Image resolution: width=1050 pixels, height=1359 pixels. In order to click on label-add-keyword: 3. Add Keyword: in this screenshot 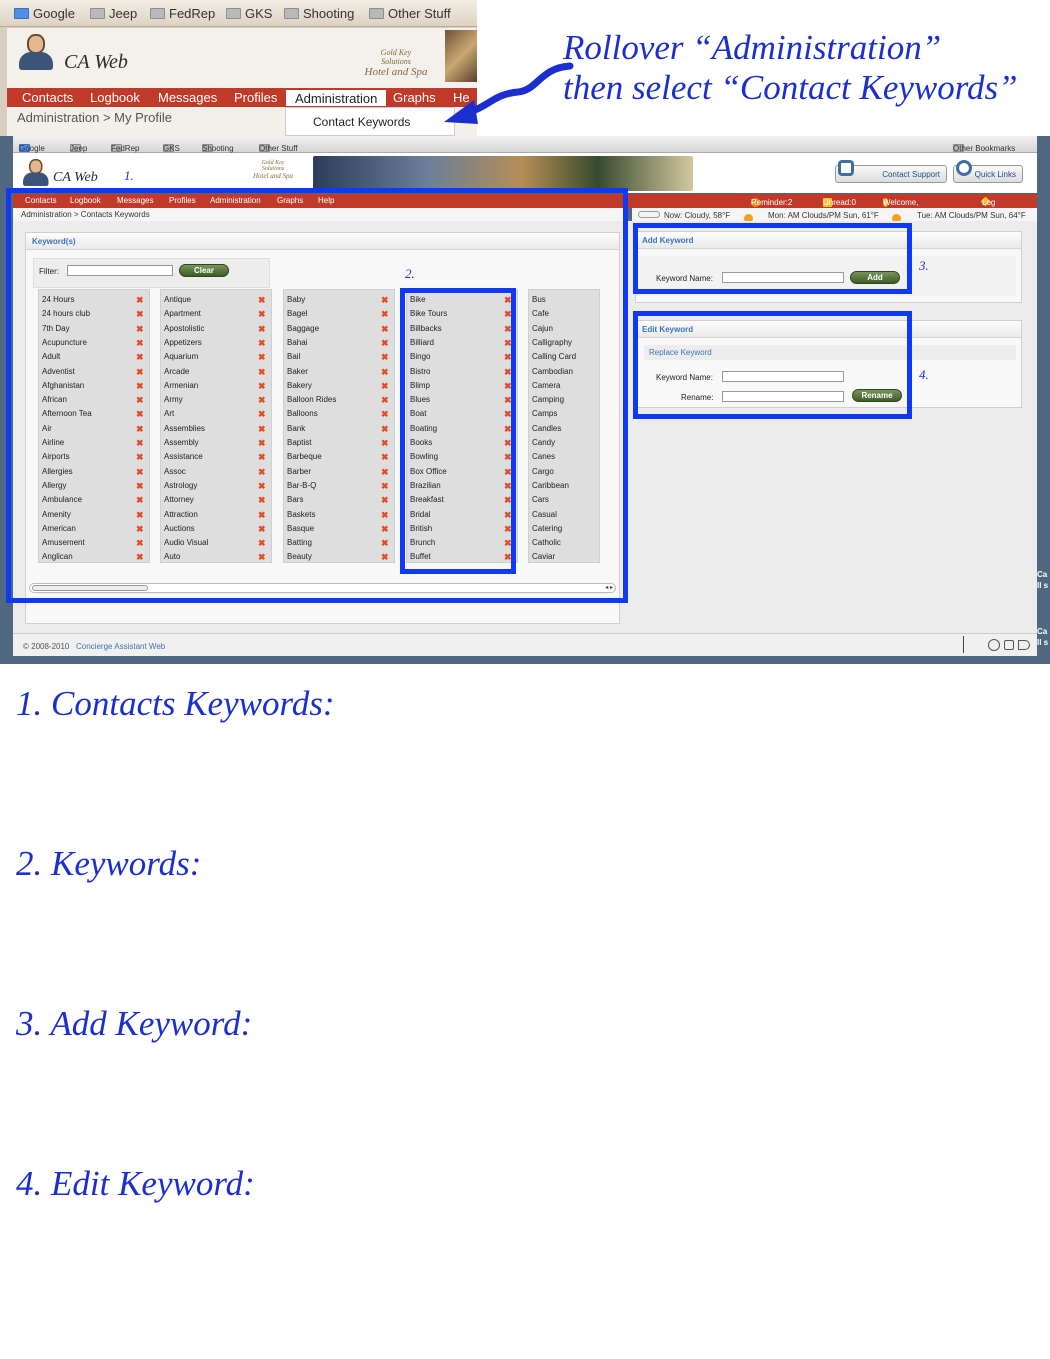, I will do `click(134, 1023)`.